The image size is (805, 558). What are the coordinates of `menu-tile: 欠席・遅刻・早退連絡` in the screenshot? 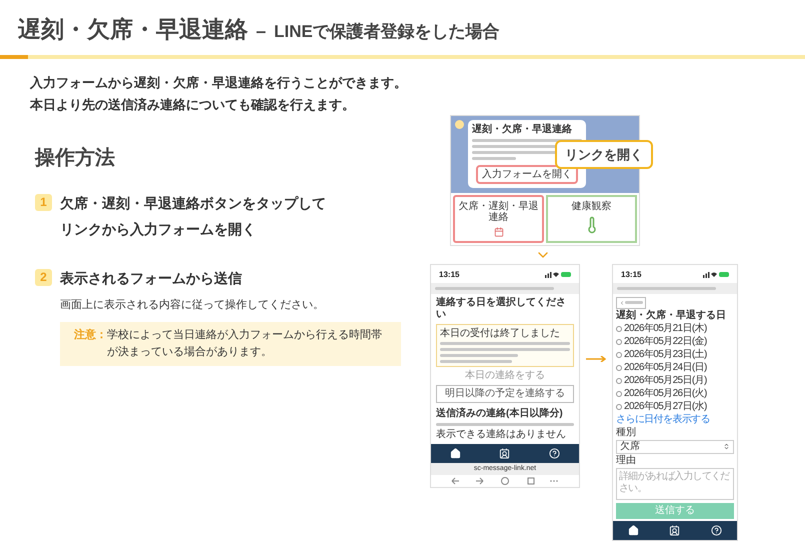 It's located at (498, 218).